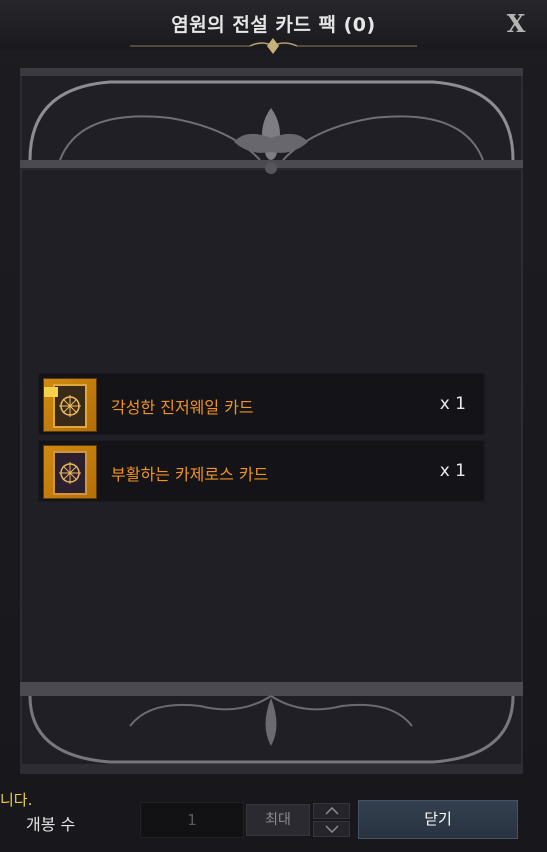  Describe the element at coordinates (192, 820) in the screenshot. I see `open-count-input: 1` at that location.